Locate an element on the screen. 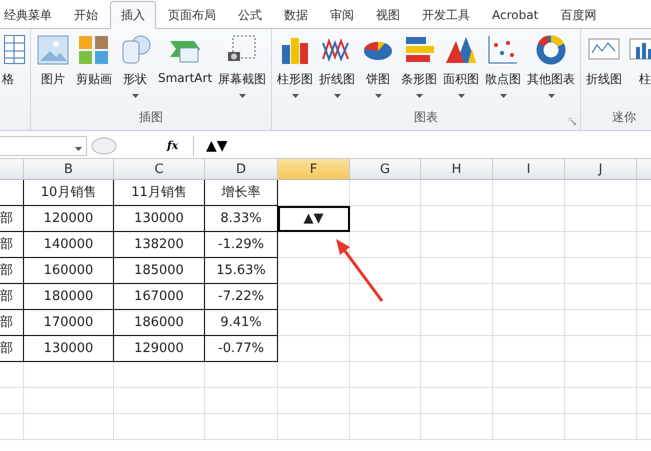  ribbon-button: 其他图表 is located at coordinates (551, 69).